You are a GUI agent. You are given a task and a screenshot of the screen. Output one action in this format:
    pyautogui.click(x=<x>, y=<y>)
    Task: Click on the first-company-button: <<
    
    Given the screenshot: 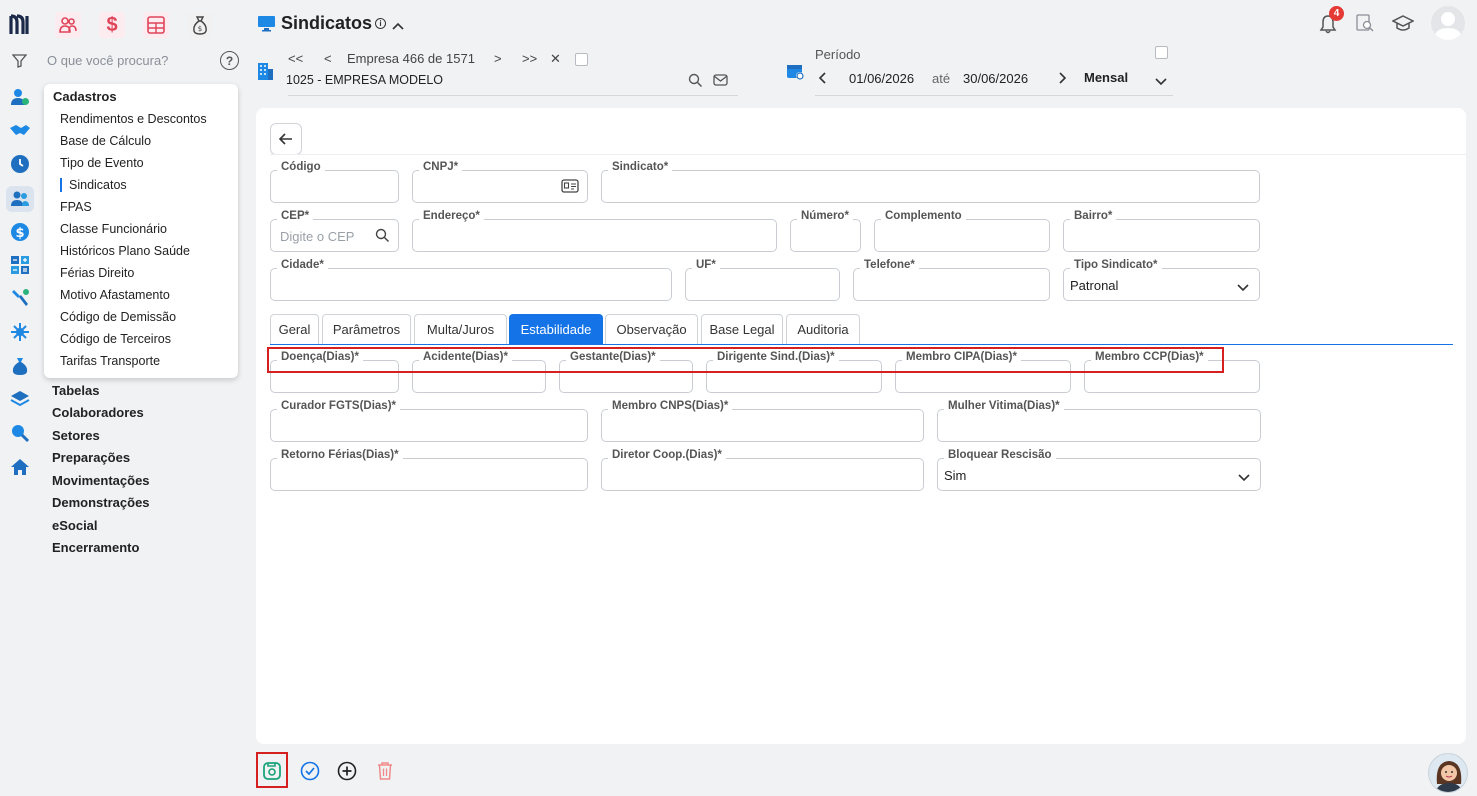 What is the action you would take?
    pyautogui.click(x=295, y=58)
    